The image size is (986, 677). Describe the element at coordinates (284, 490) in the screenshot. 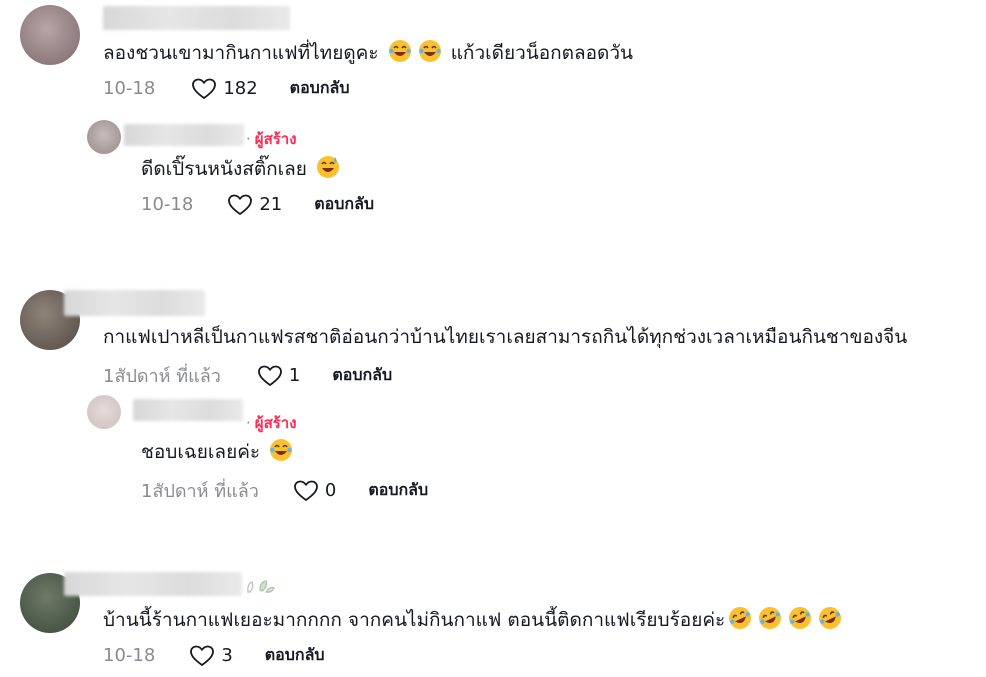

I see `reply-meta: 1สัปดาห์ ที่แล้ว 0 ตอบกลับ` at that location.